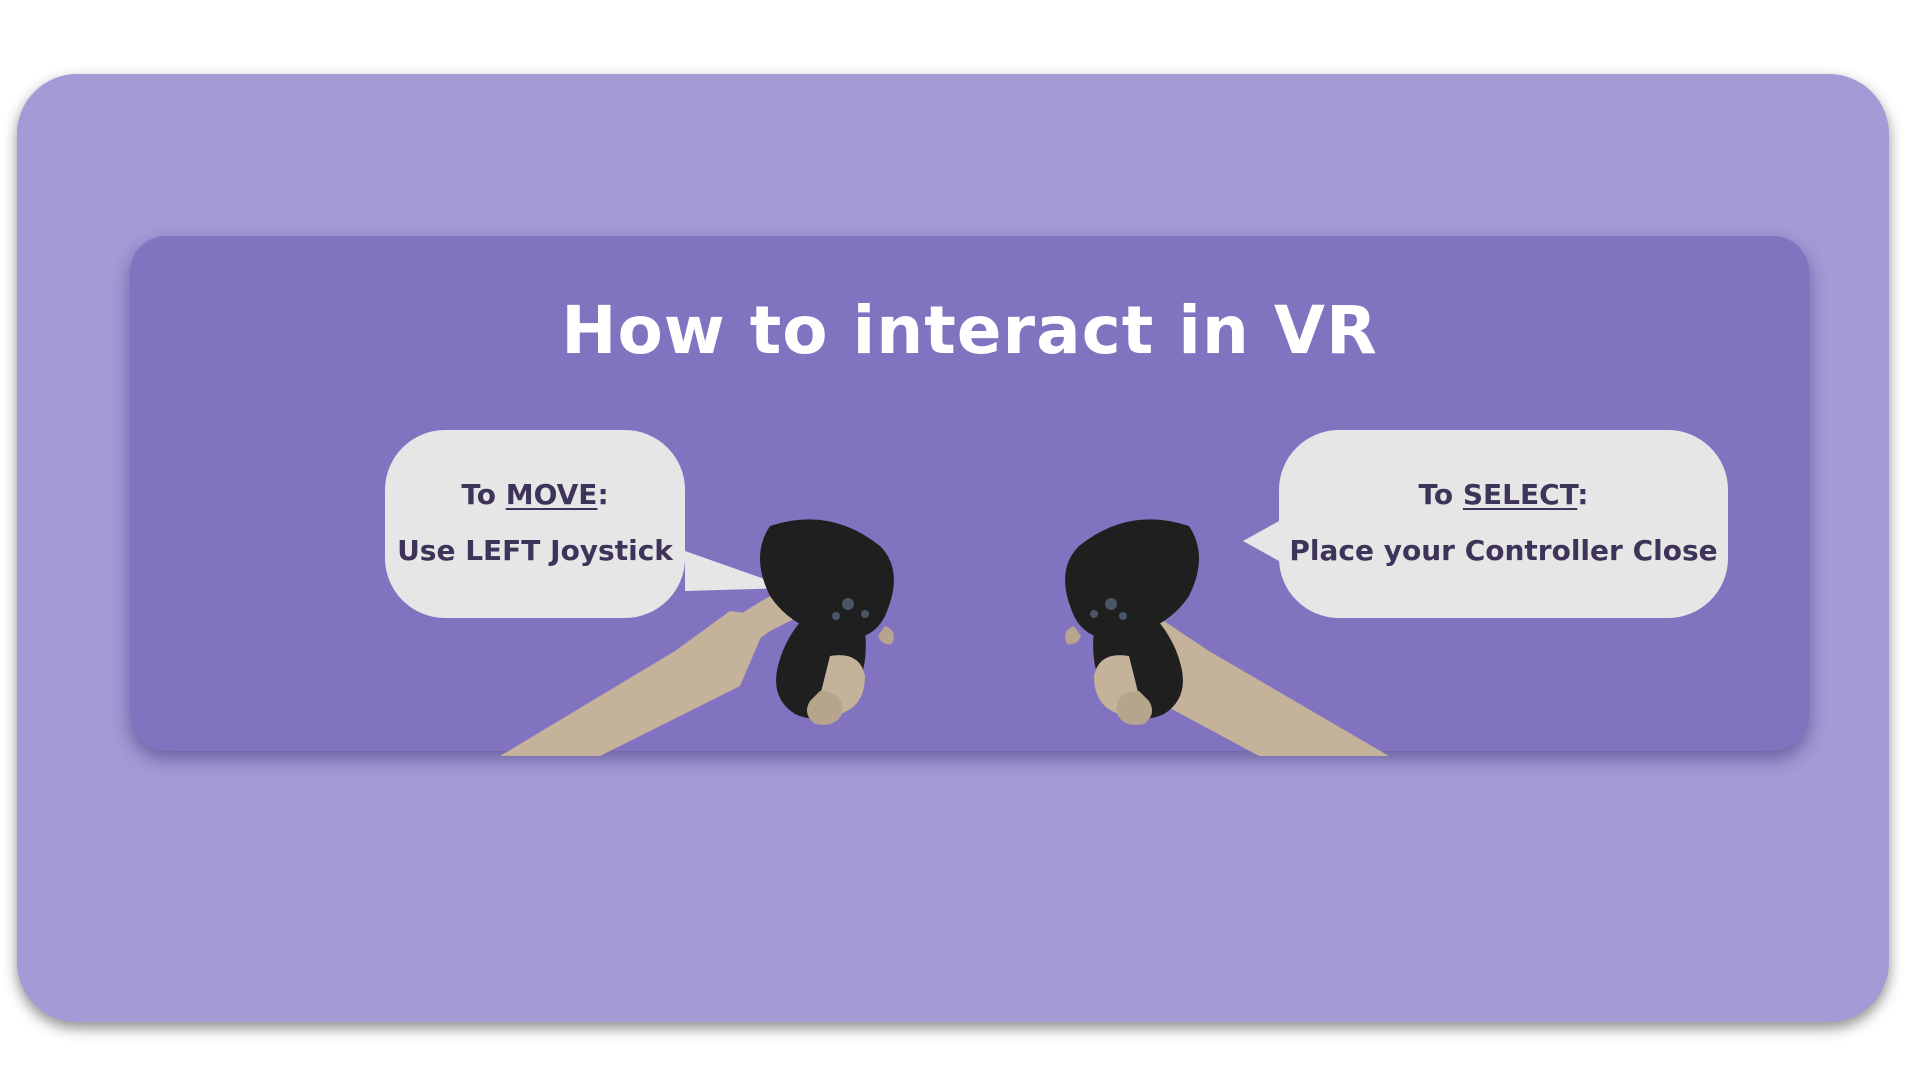 This screenshot has width=1920, height=1080. I want to click on select-heading: To SELECT:, so click(1503, 494).